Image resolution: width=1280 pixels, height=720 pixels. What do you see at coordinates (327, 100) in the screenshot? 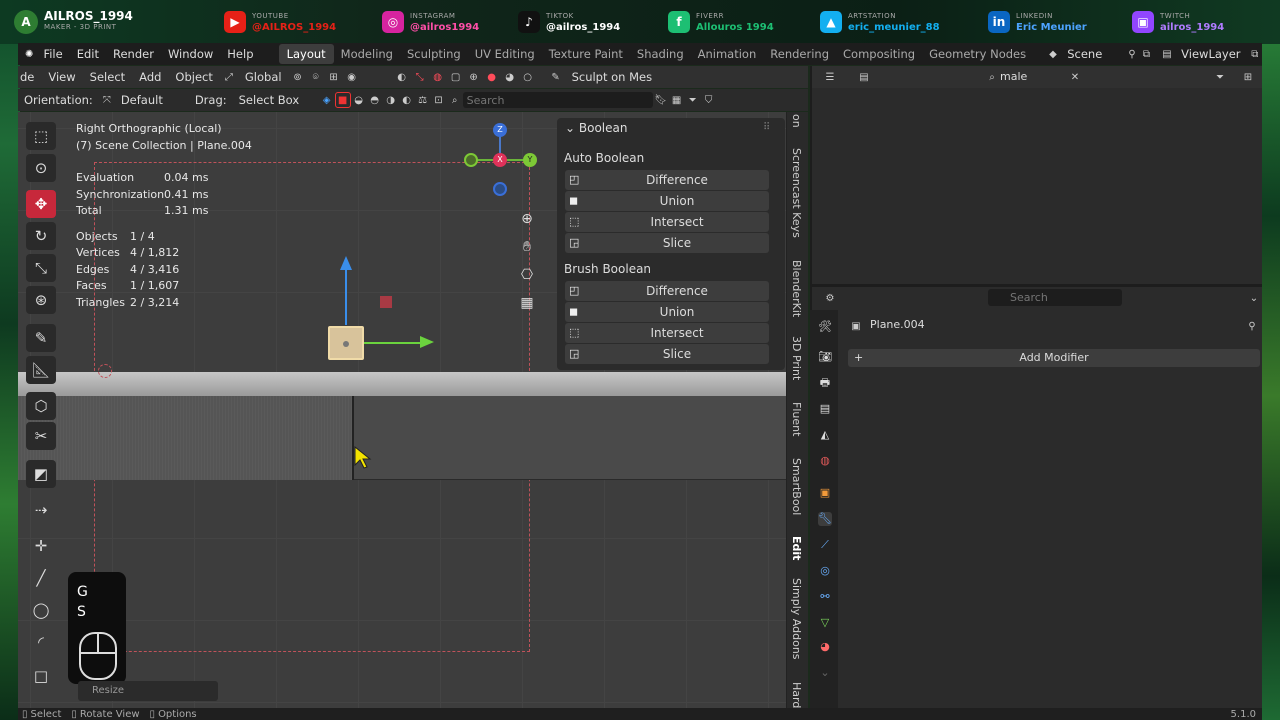
I see `addon-icon: ◈` at bounding box center [327, 100].